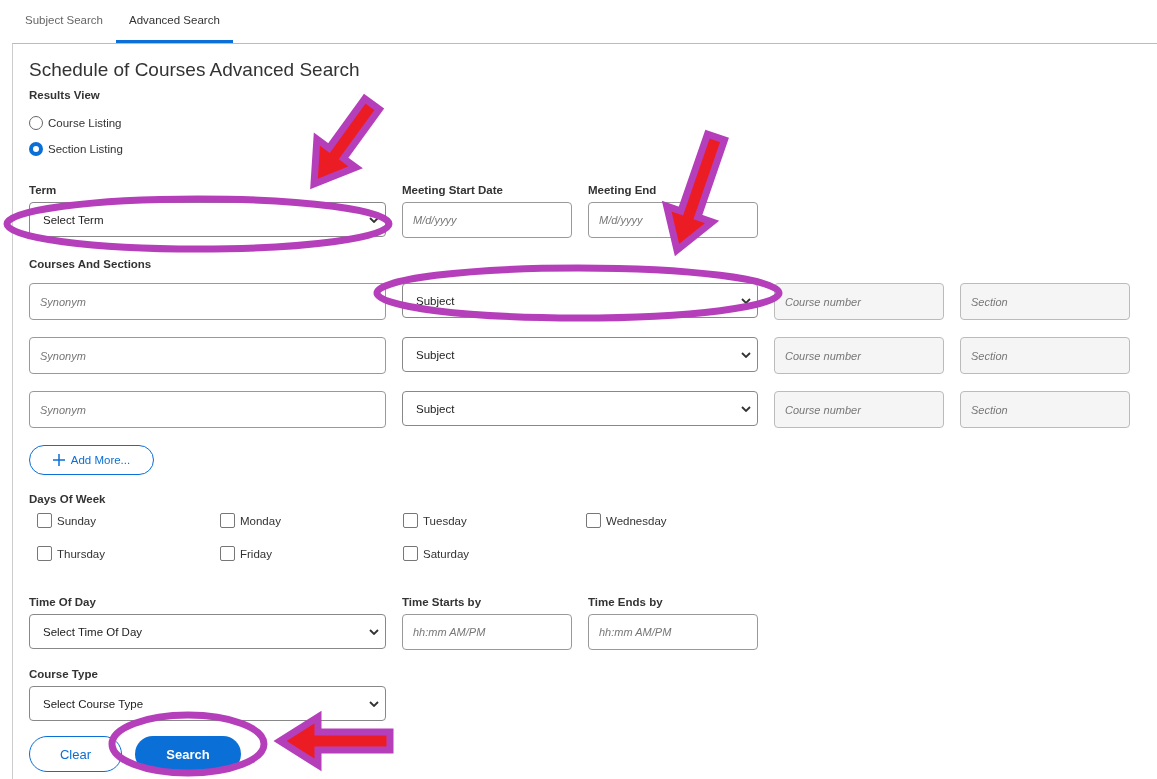 The height and width of the screenshot is (779, 1157). What do you see at coordinates (446, 553) in the screenshot?
I see `checkbox-label: Saturday` at bounding box center [446, 553].